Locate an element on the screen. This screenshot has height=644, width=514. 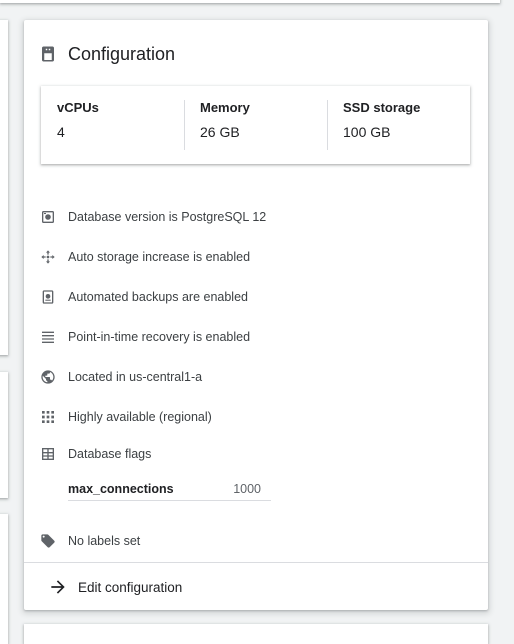
flag-name: max_connections is located at coordinates (121, 489).